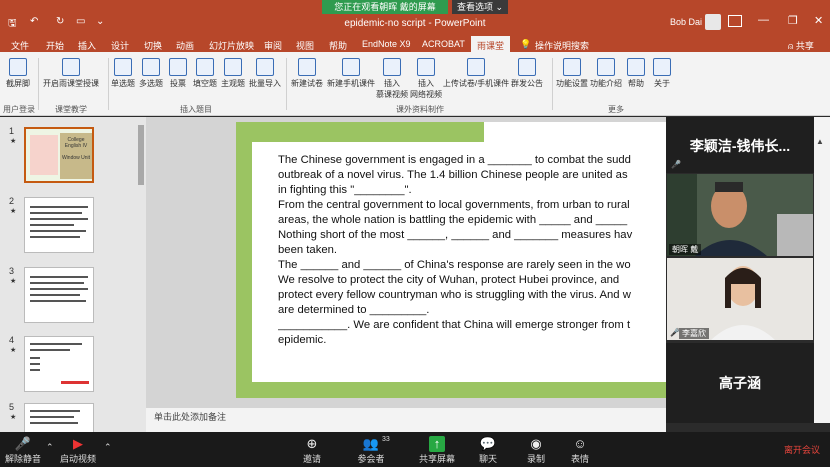 This screenshot has width=830, height=467. I want to click on thumb-subtitle: Window Unit, so click(76, 158).